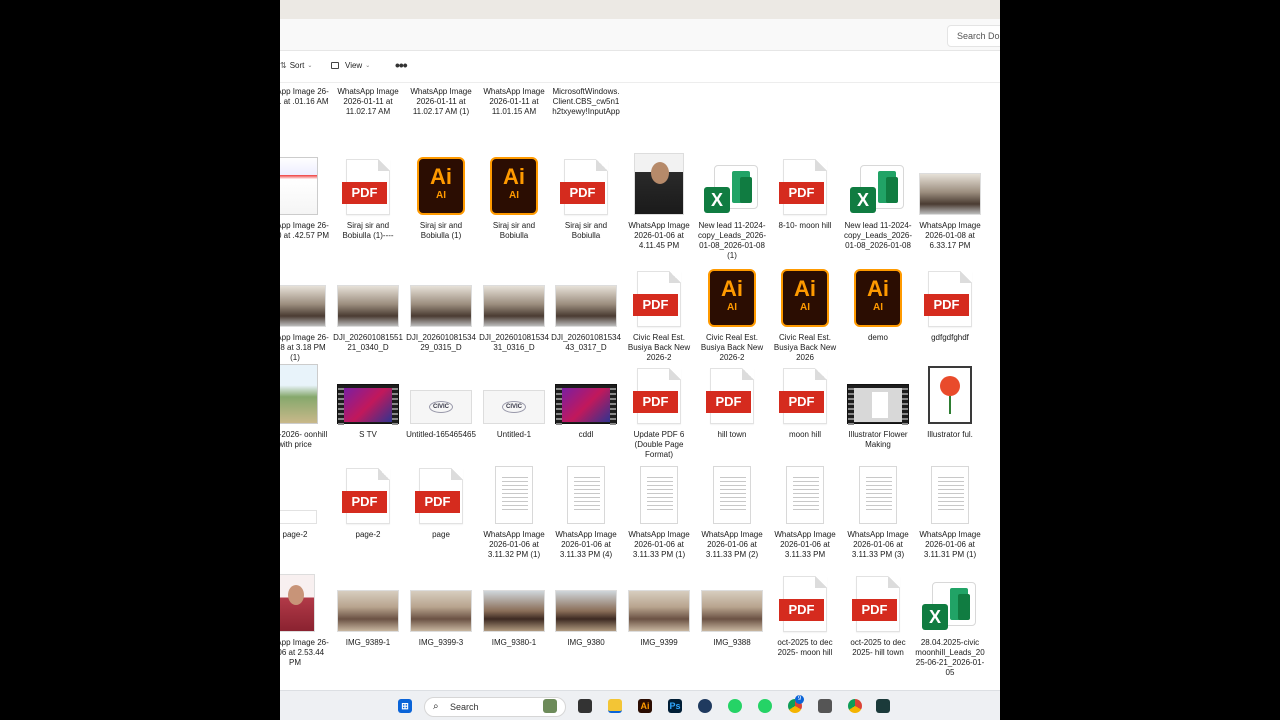  I want to click on file-item: CIVIC Untitled-165465465, so click(441, 410).